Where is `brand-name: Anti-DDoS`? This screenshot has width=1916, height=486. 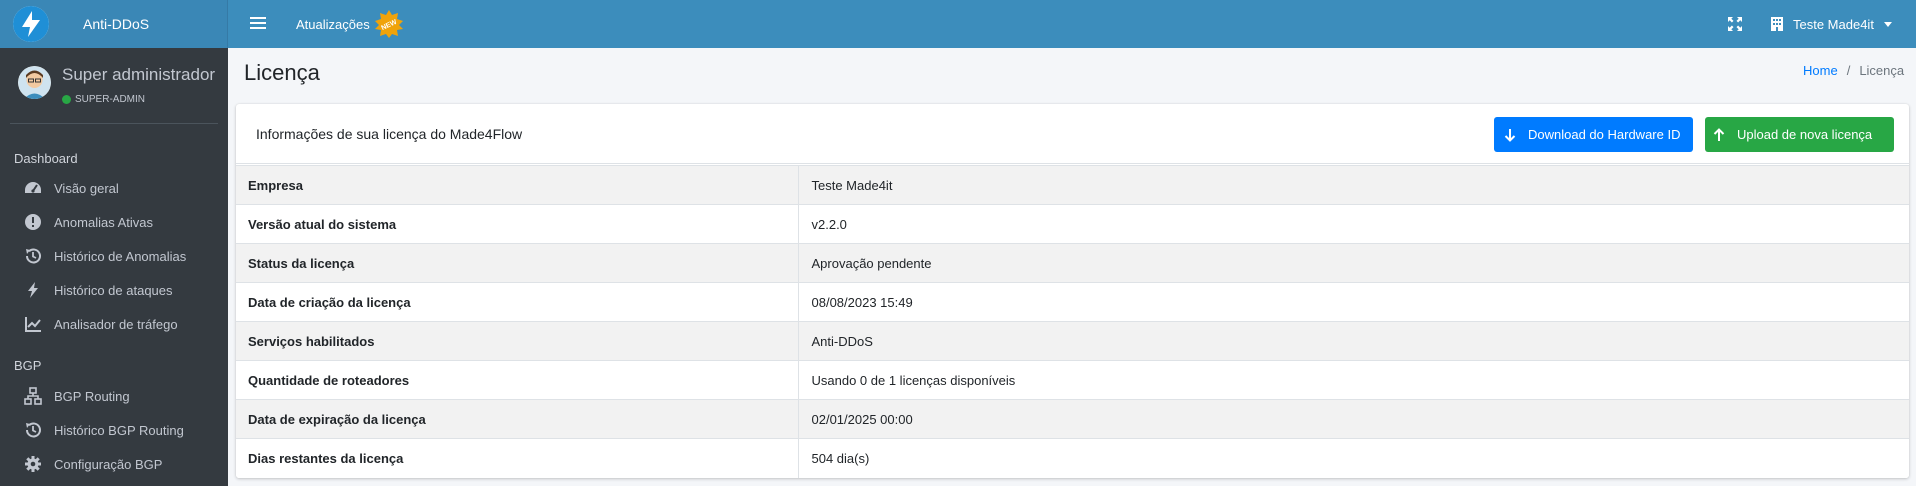 brand-name: Anti-DDoS is located at coordinates (116, 24).